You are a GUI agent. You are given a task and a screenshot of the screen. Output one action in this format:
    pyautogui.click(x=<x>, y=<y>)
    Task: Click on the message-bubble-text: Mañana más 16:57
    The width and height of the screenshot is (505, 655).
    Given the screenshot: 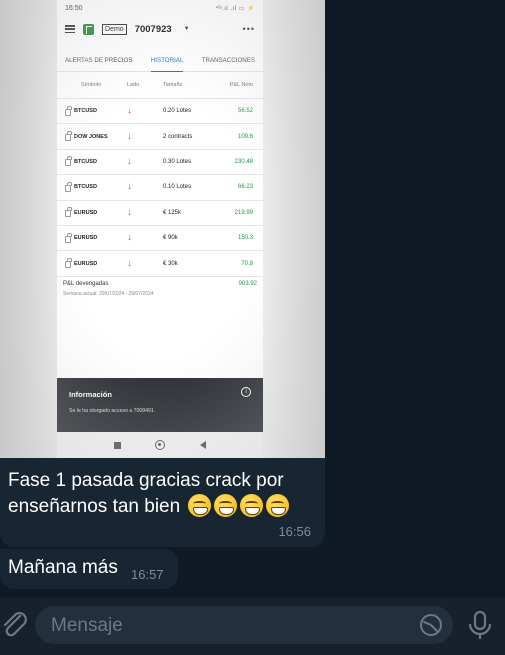 What is the action you would take?
    pyautogui.click(x=89, y=569)
    